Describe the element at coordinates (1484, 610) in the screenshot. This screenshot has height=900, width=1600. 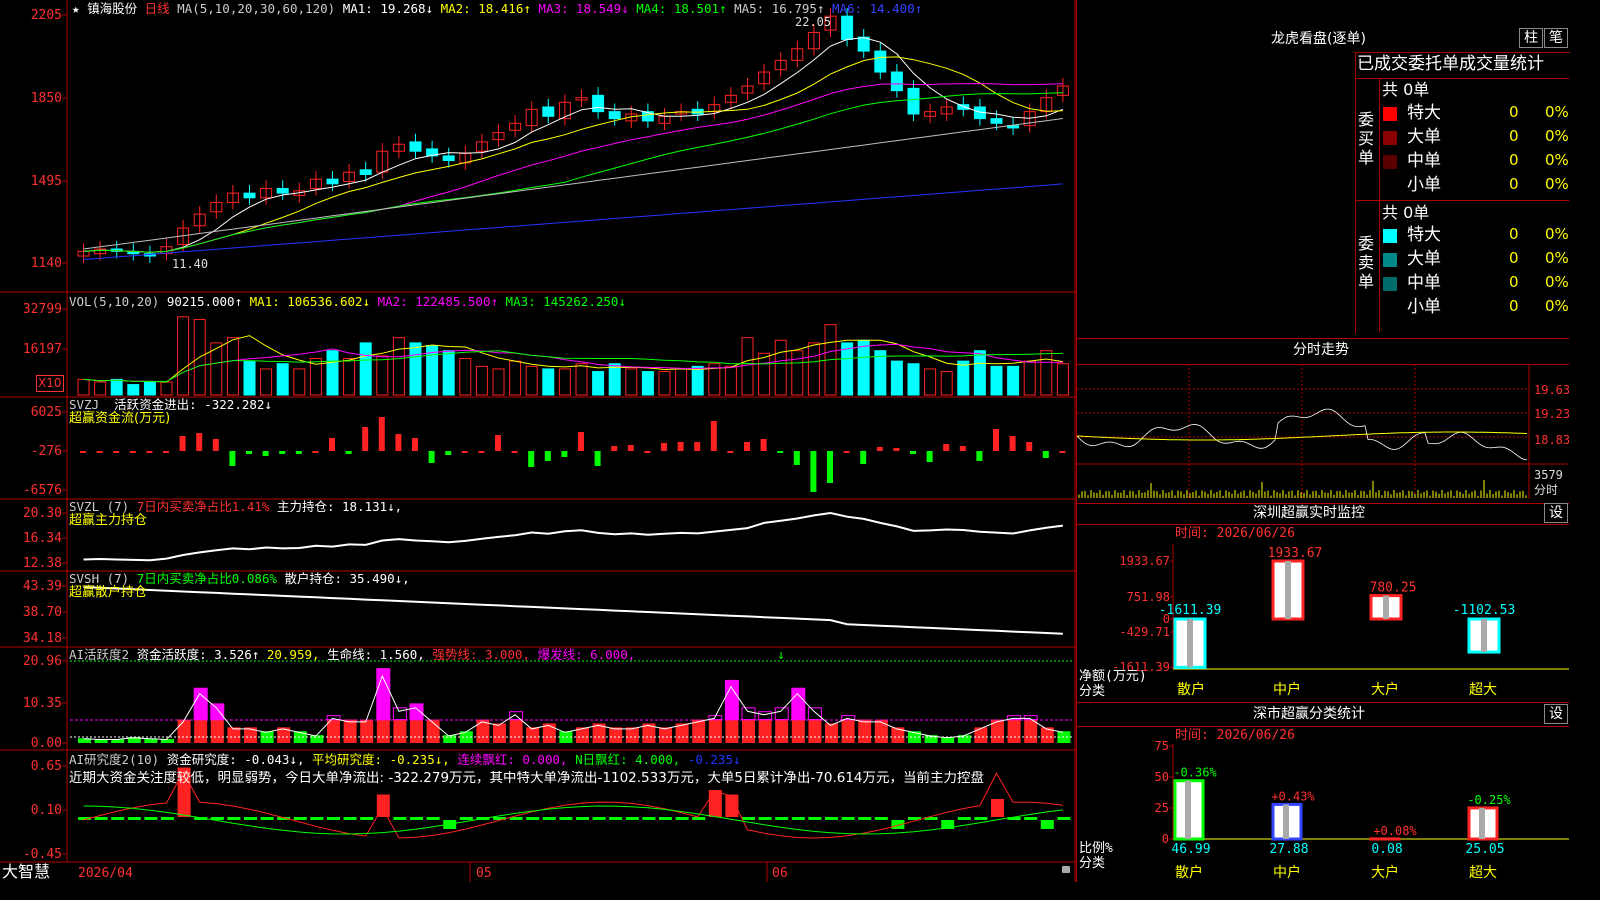
I see `szmon-bar-value: -1102.53` at that location.